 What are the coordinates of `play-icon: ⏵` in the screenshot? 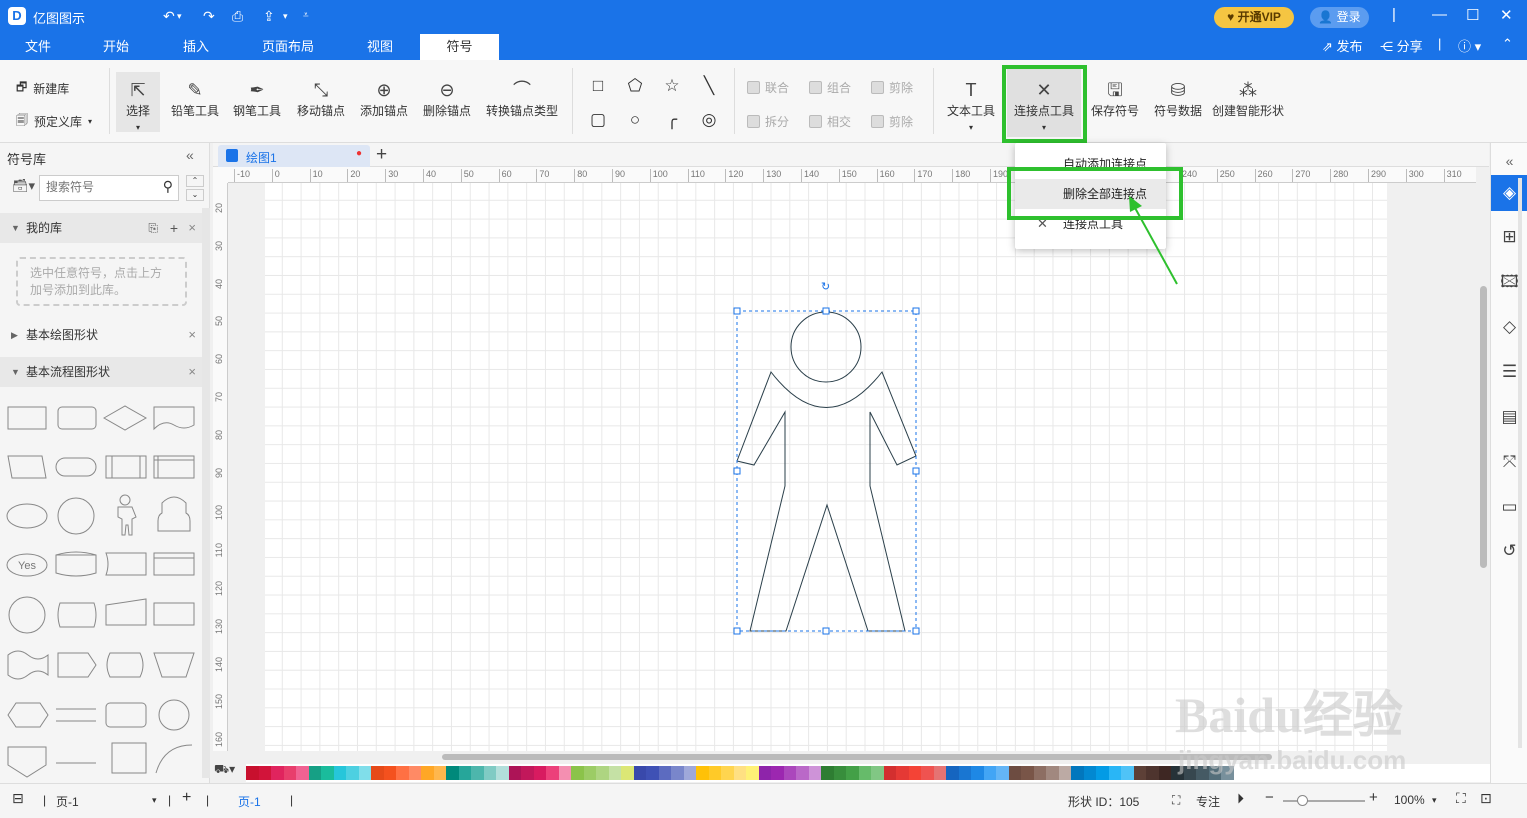 It's located at (1240, 798).